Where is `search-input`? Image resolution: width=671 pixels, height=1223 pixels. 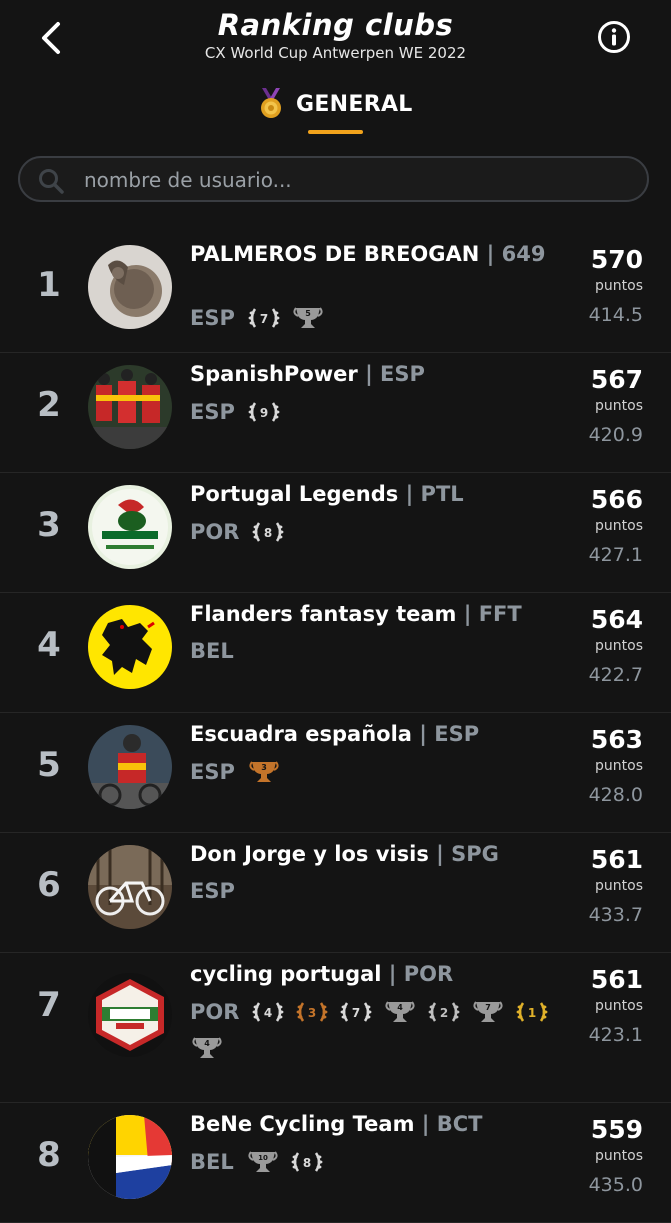 search-input is located at coordinates (344, 180).